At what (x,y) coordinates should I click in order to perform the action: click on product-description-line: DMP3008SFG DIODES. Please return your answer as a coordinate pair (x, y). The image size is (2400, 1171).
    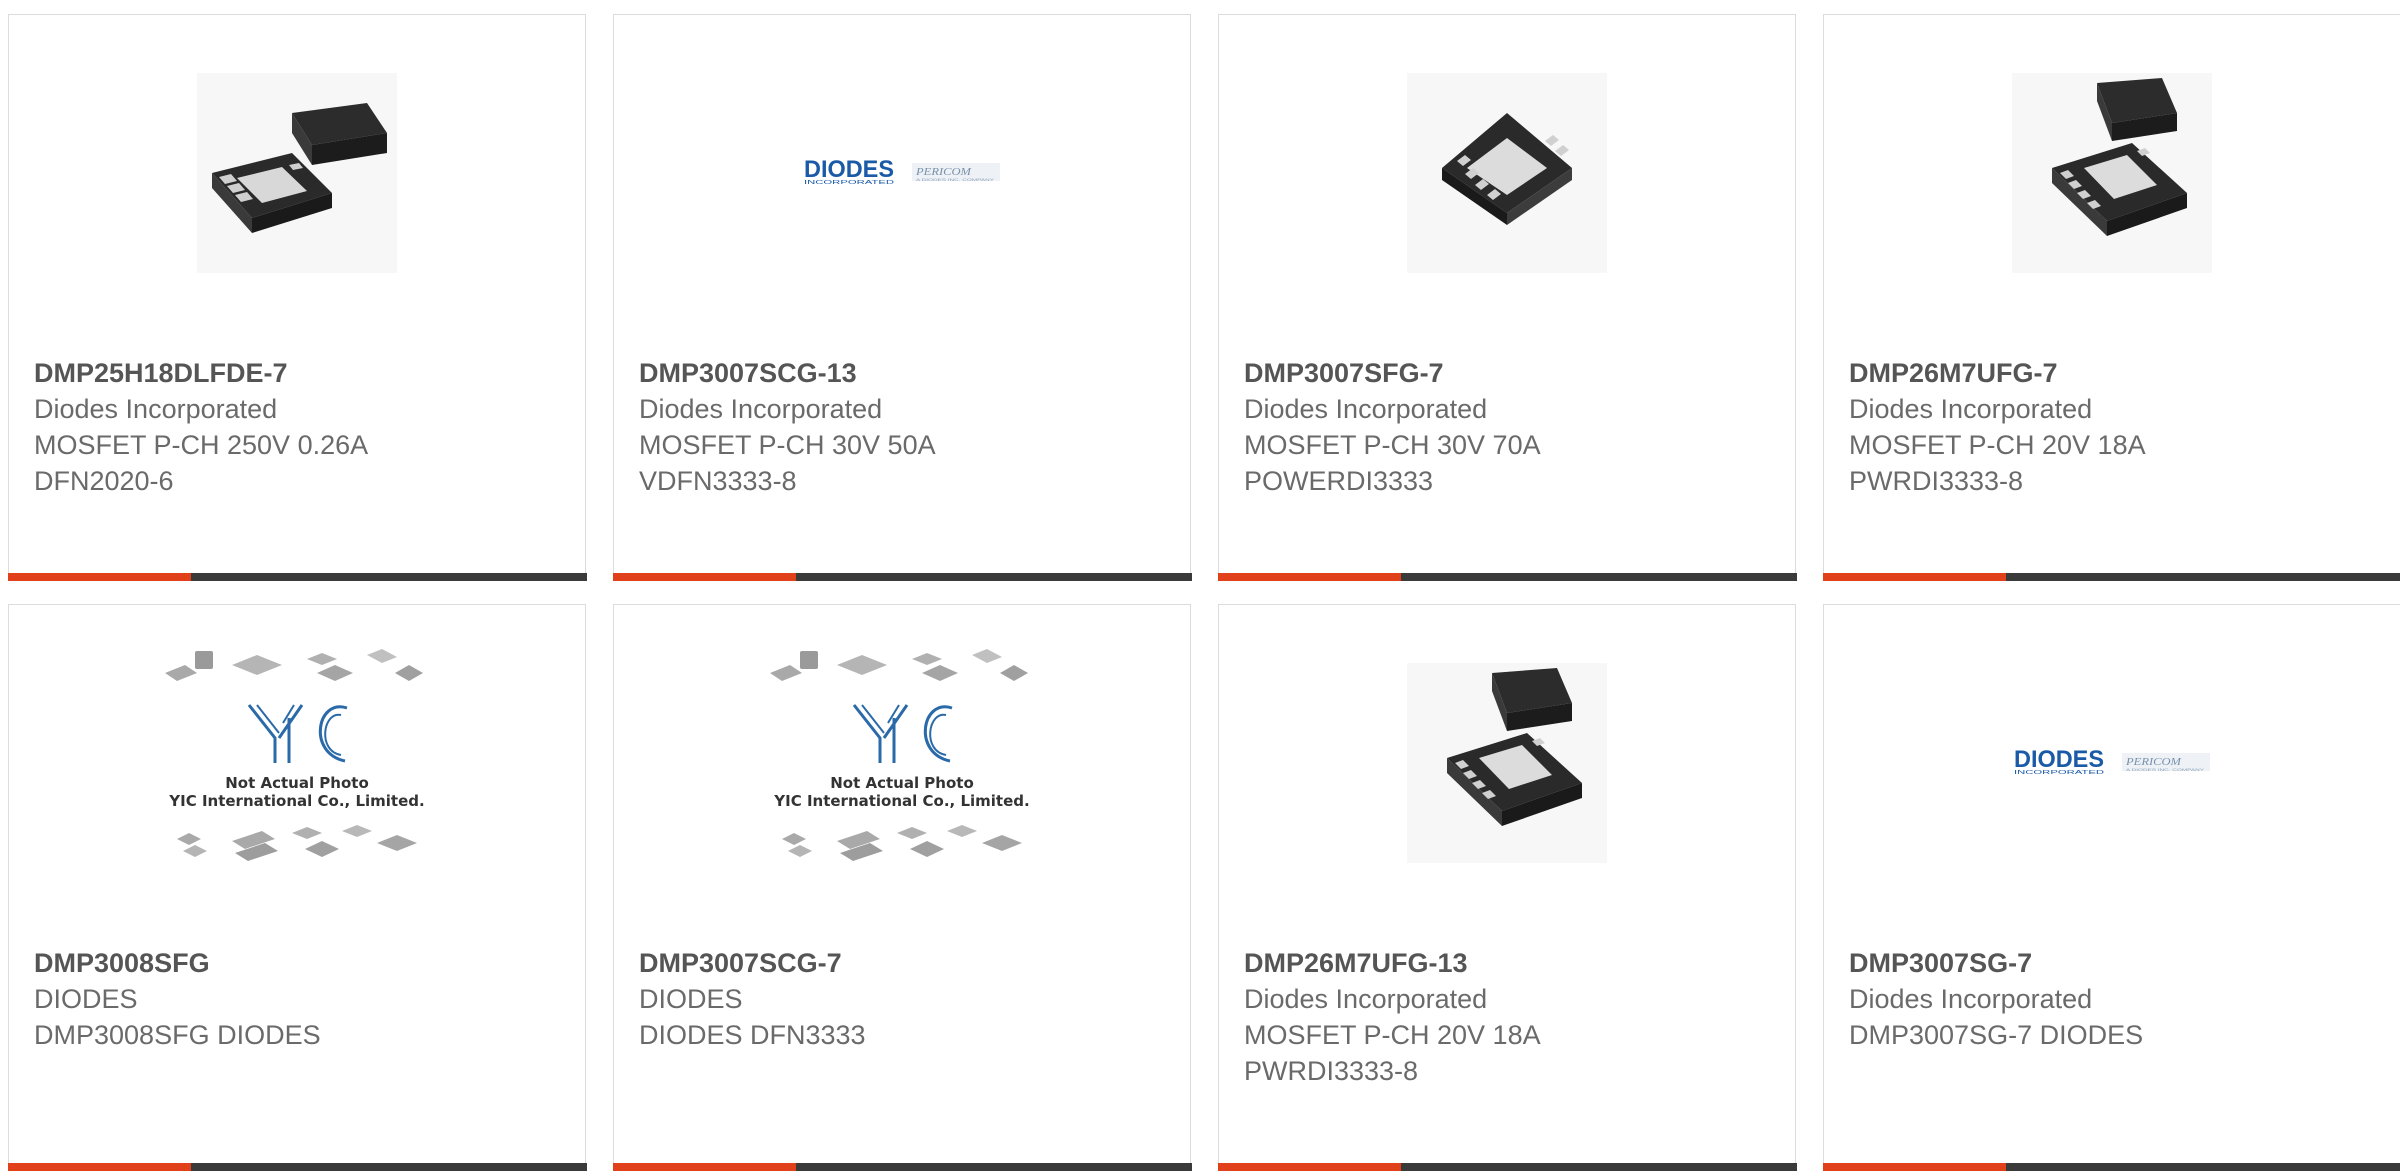
    Looking at the image, I should click on (299, 1035).